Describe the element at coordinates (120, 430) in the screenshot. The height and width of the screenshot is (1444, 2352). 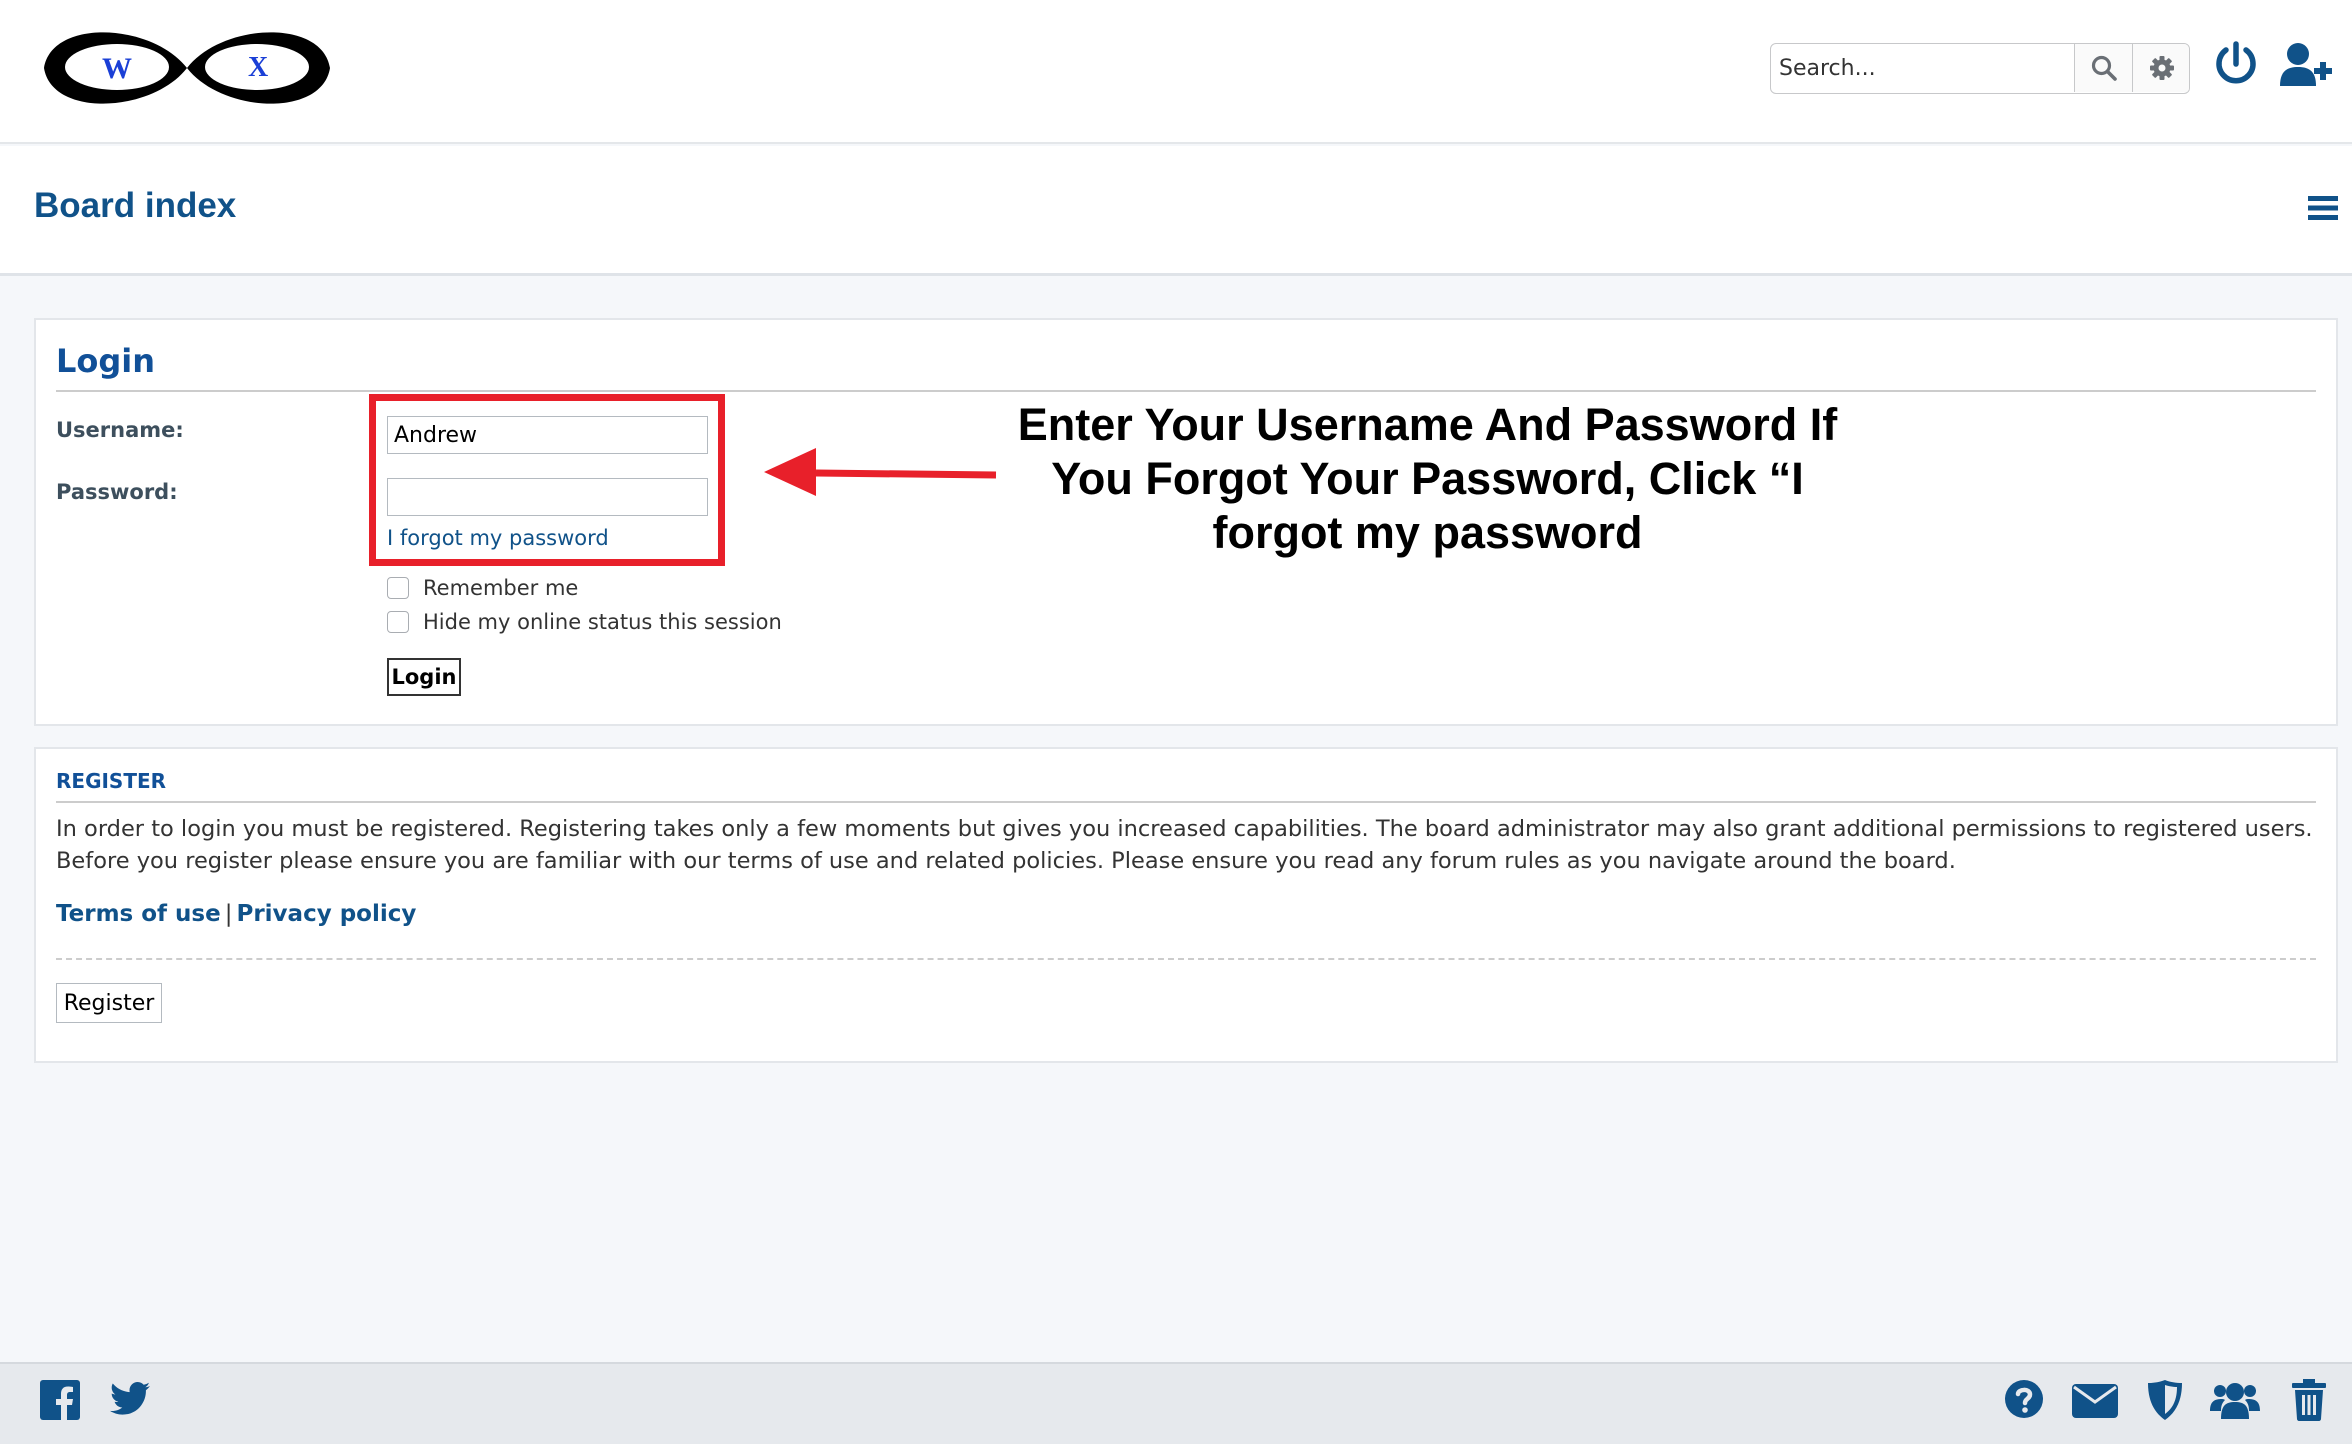
I see `username-label: Username:` at that location.